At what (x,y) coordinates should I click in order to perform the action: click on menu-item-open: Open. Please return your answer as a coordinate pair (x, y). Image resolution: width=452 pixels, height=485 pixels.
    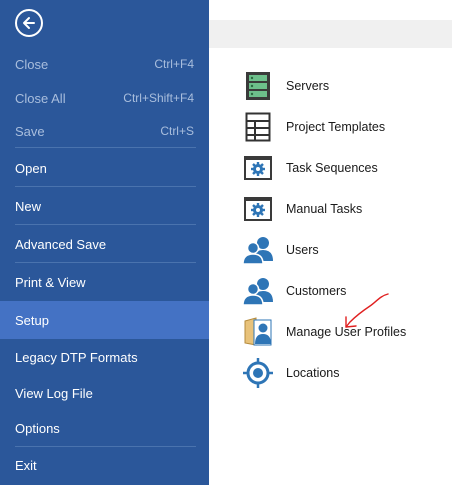
    Looking at the image, I should click on (104, 168).